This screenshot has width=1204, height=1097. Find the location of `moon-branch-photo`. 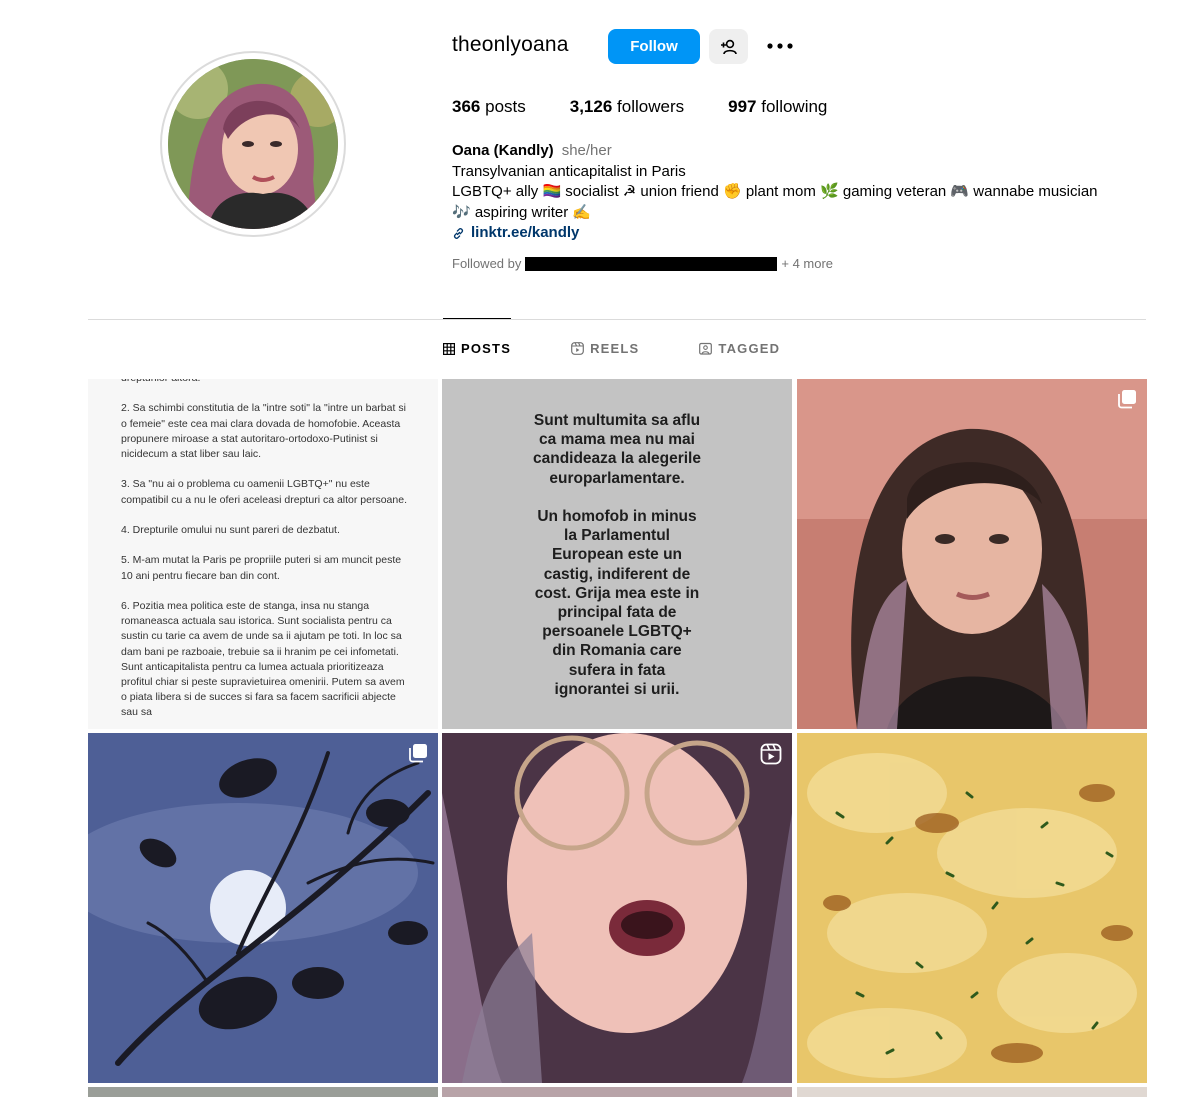

moon-branch-photo is located at coordinates (263, 908).